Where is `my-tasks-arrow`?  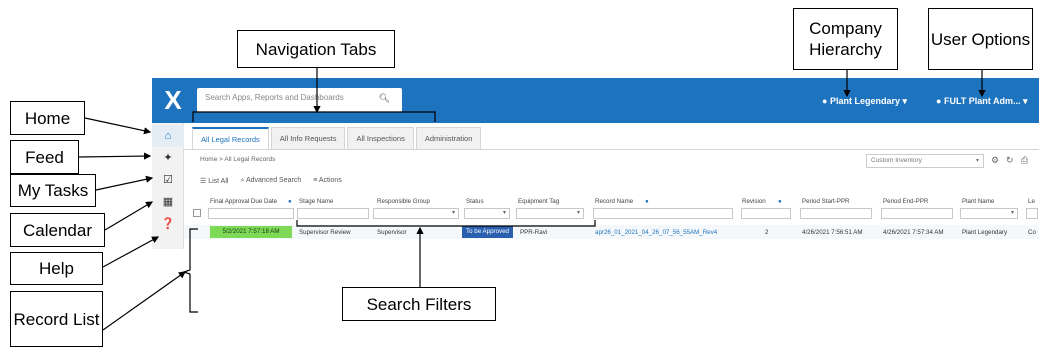 my-tasks-arrow is located at coordinates (124, 183).